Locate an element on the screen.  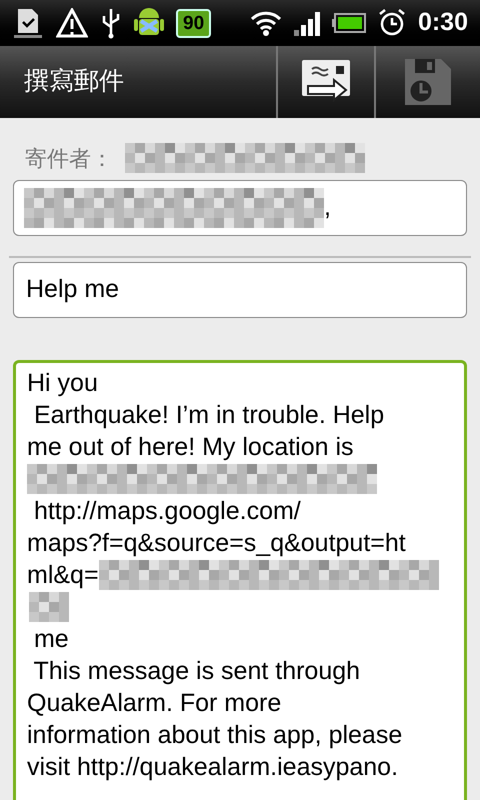
message-line: QuakeAlarm. For more is located at coordinates (154, 703).